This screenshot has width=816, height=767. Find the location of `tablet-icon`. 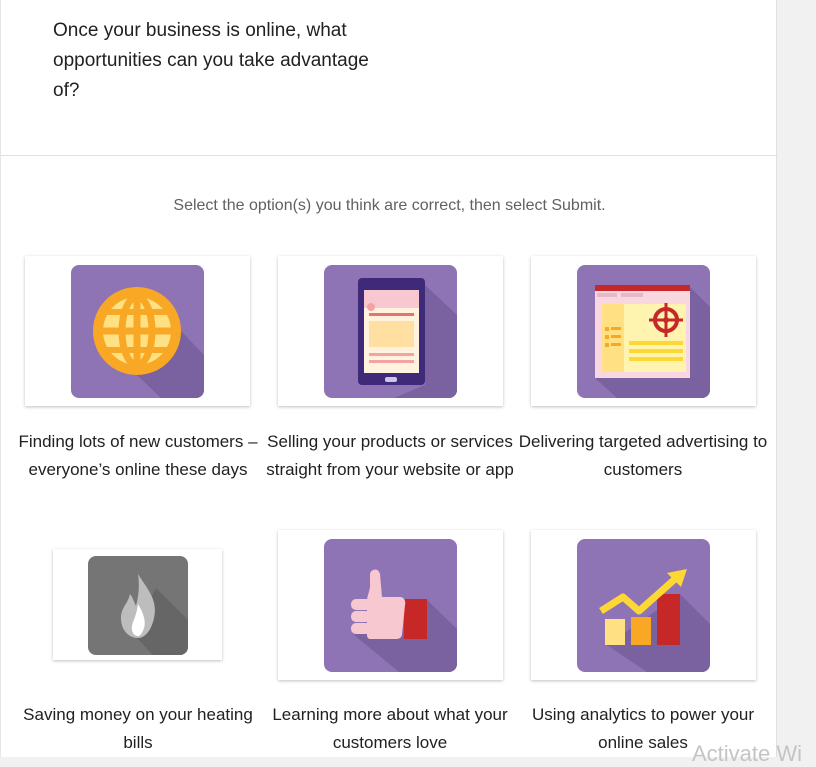

tablet-icon is located at coordinates (390, 331).